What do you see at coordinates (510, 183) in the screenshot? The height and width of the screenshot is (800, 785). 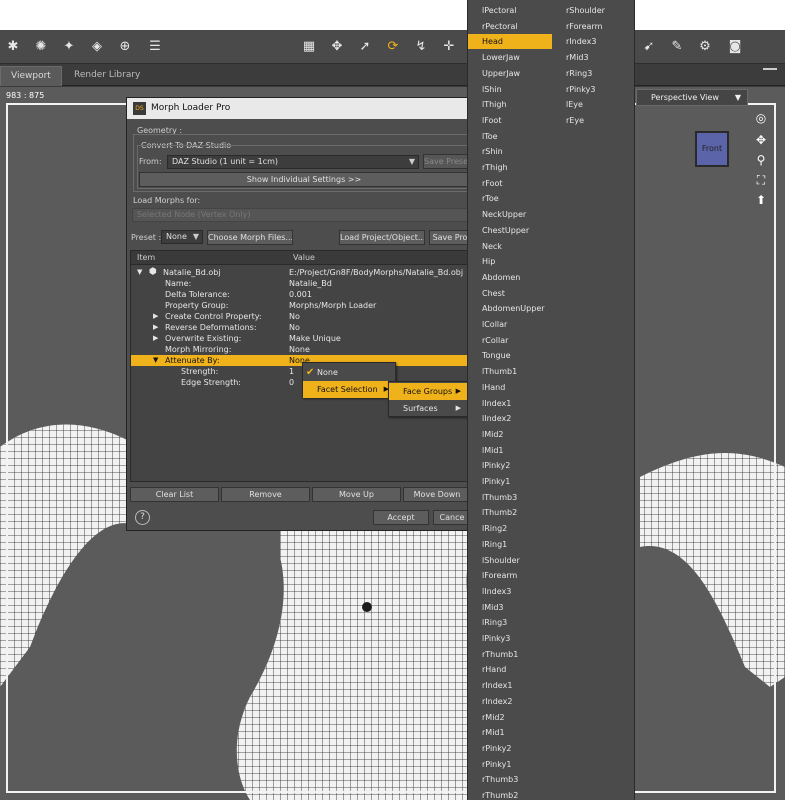 I see `face-group-item: rFoot` at bounding box center [510, 183].